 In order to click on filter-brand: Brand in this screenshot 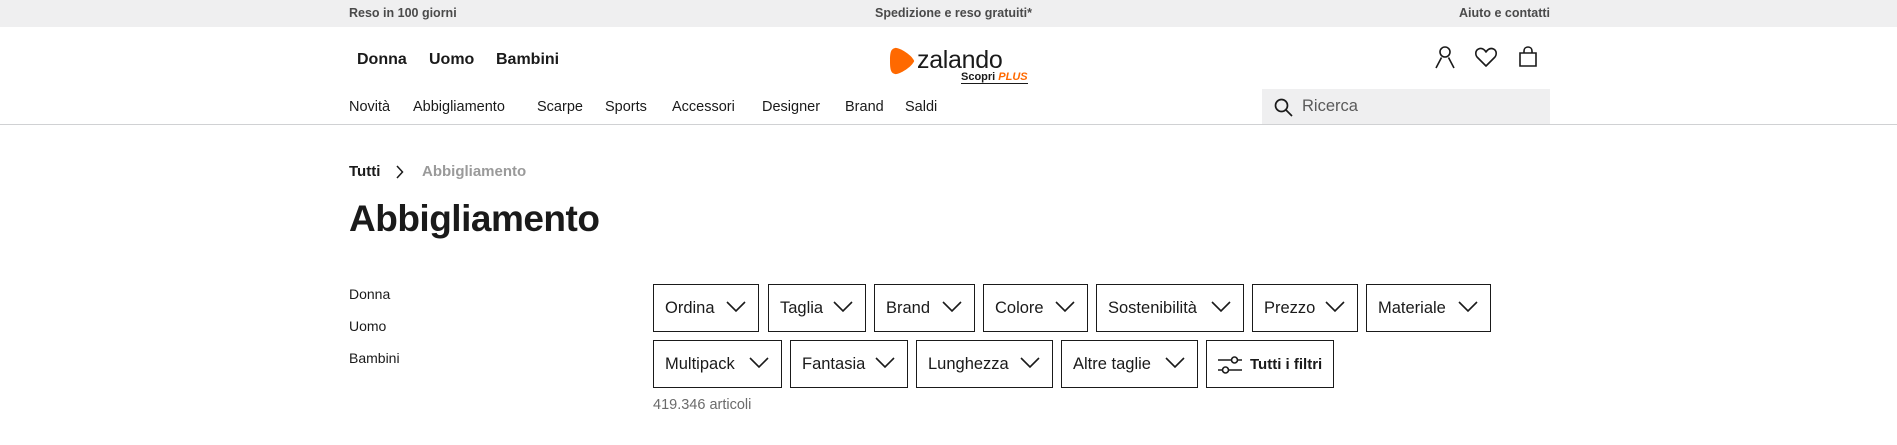, I will do `click(924, 308)`.